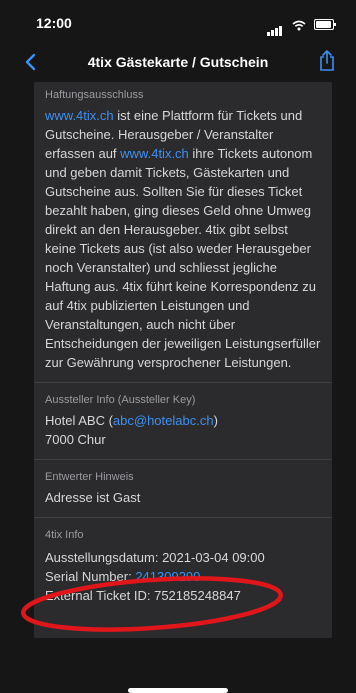 The image size is (356, 693). I want to click on validator-hint: Adresse ist Gast, so click(93, 497).